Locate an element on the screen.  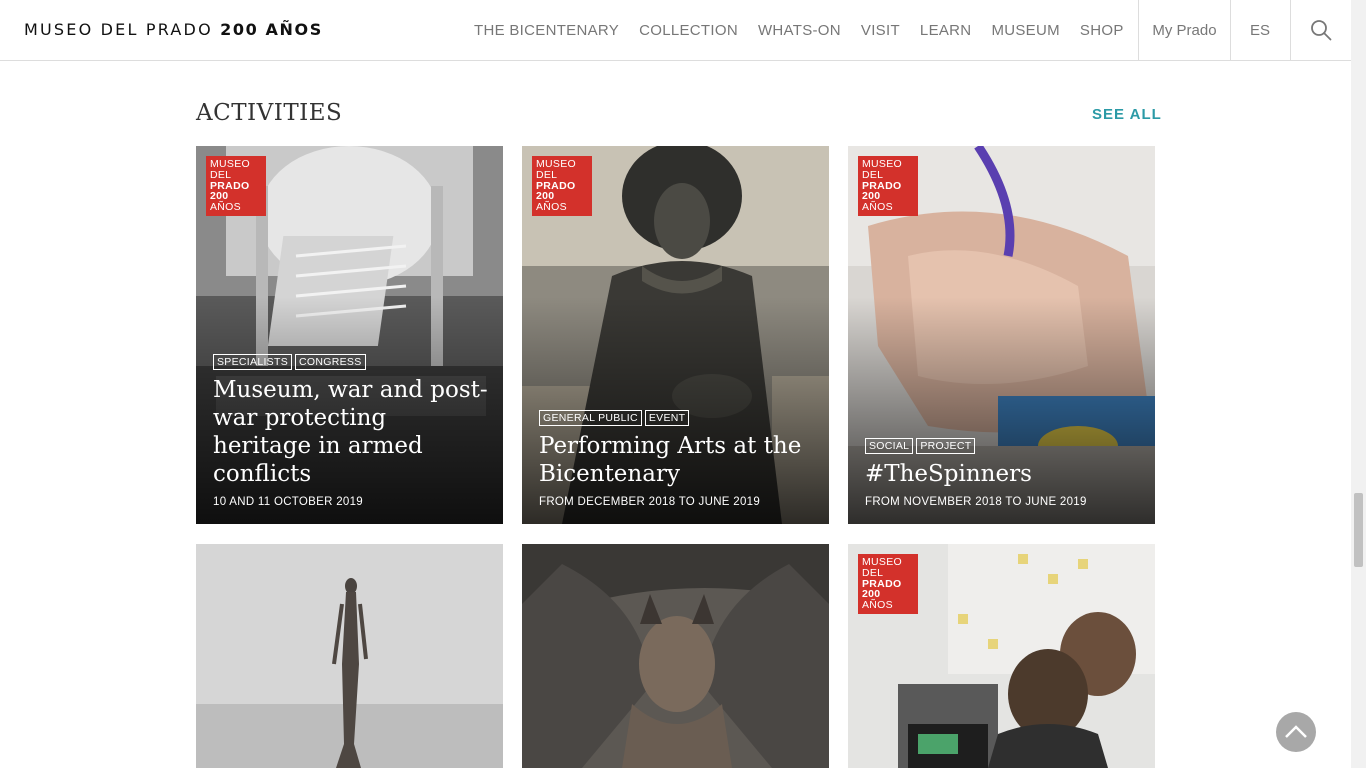
tag: EVENT is located at coordinates (667, 418).